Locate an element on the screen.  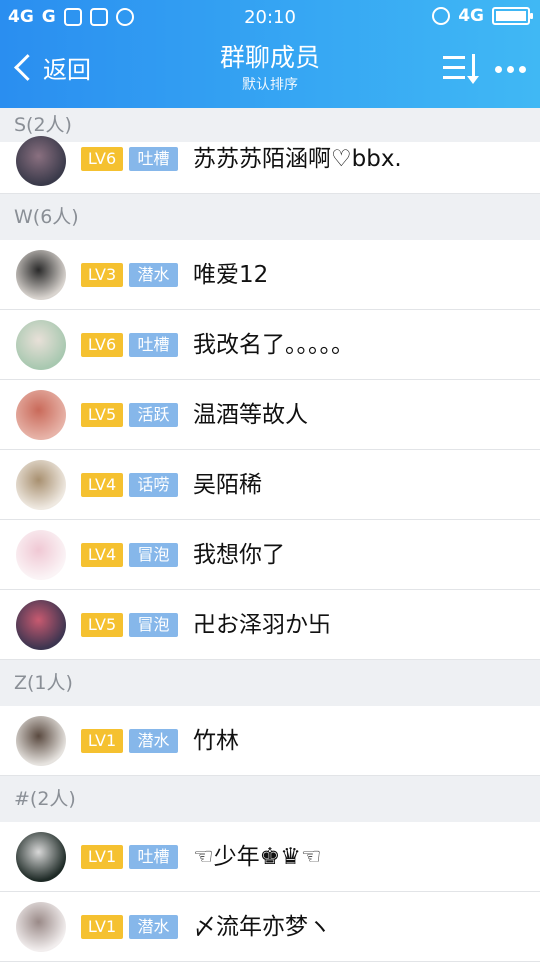
alarm-icon is located at coordinates (441, 16).